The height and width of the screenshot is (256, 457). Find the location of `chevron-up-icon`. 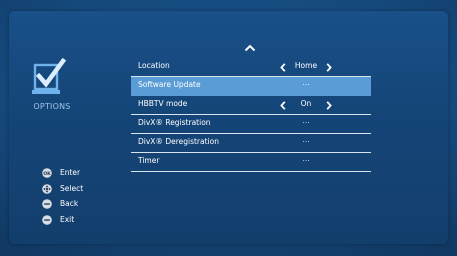

chevron-up-icon is located at coordinates (250, 48).